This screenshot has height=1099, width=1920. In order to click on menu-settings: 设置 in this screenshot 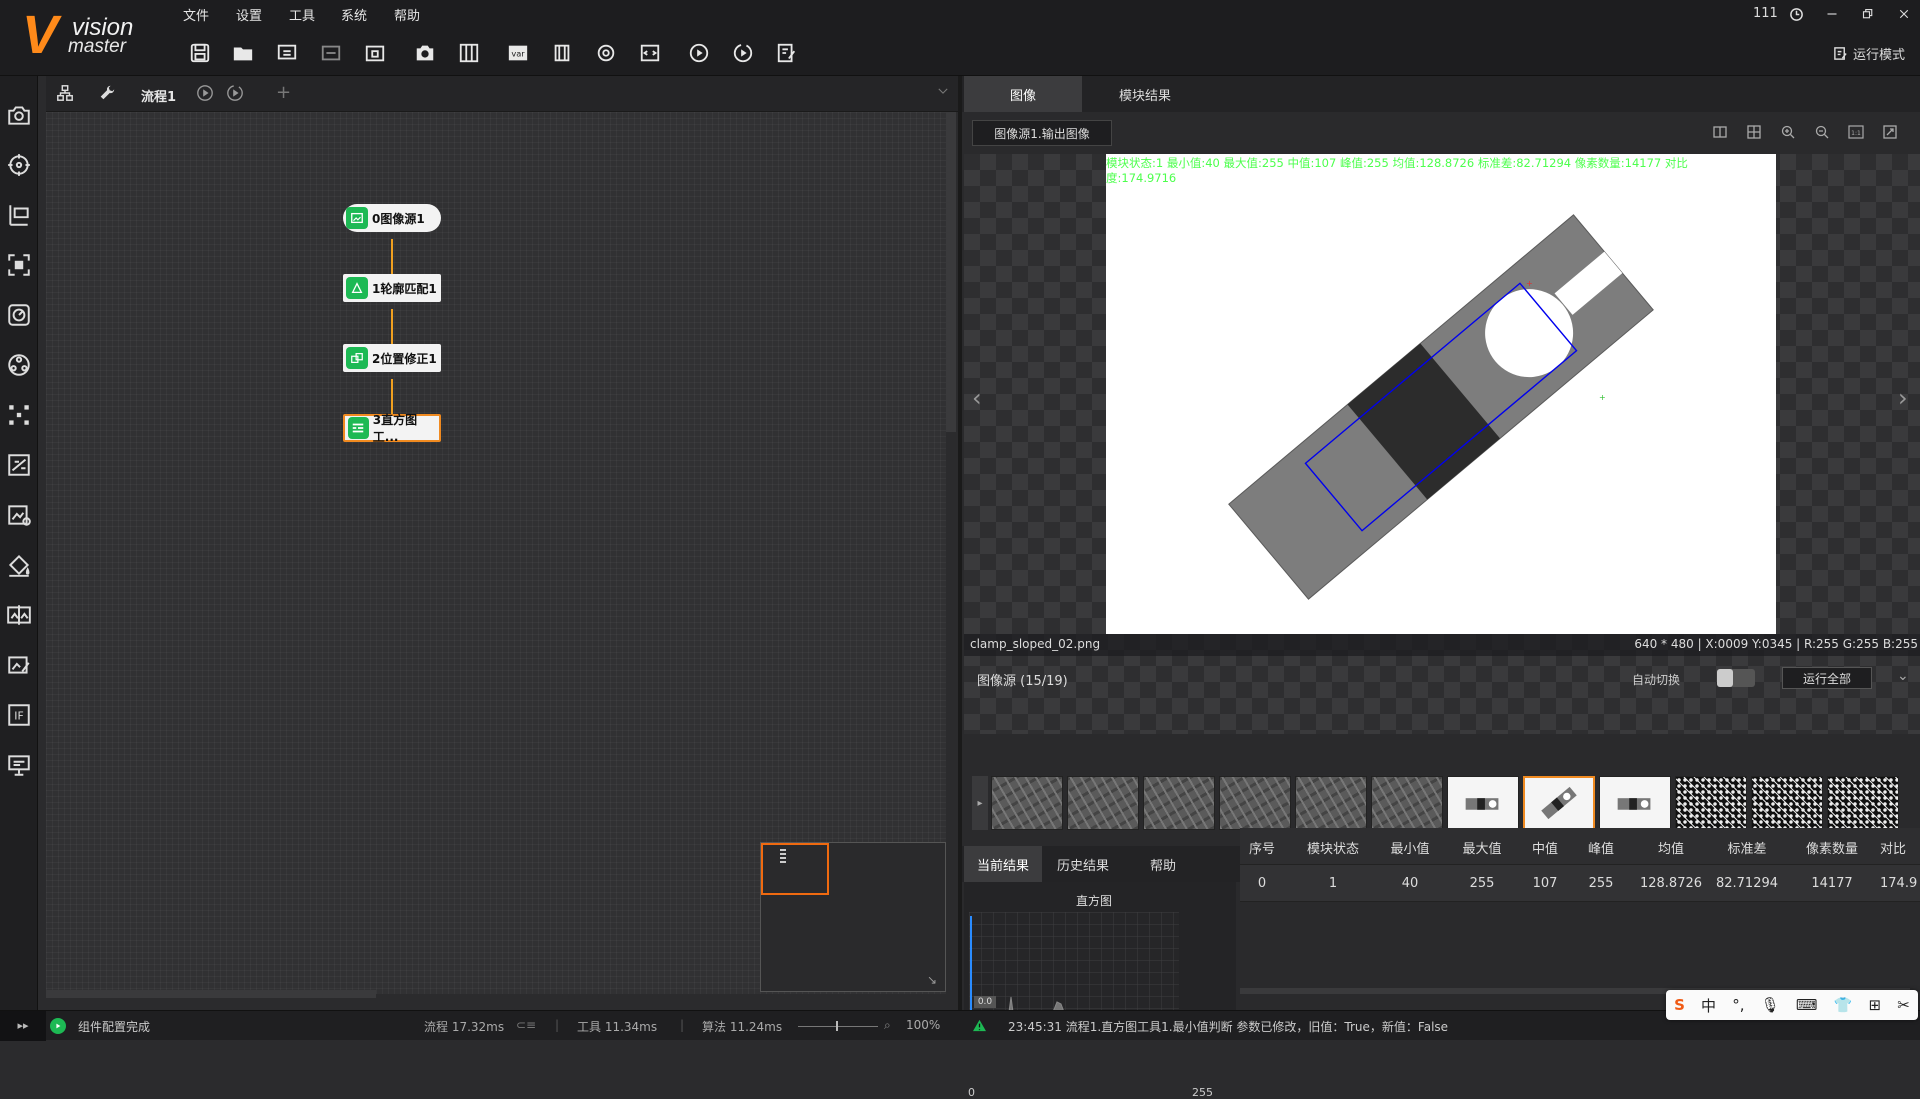, I will do `click(249, 14)`.